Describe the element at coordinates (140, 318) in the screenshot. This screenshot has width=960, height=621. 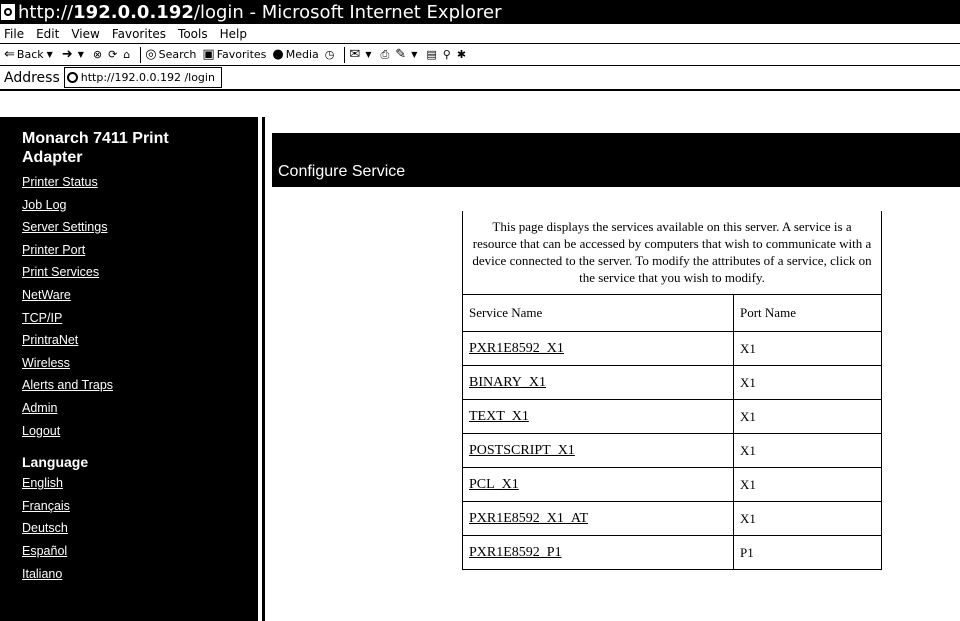
I see `nav-tcpip: TCP/IP` at that location.